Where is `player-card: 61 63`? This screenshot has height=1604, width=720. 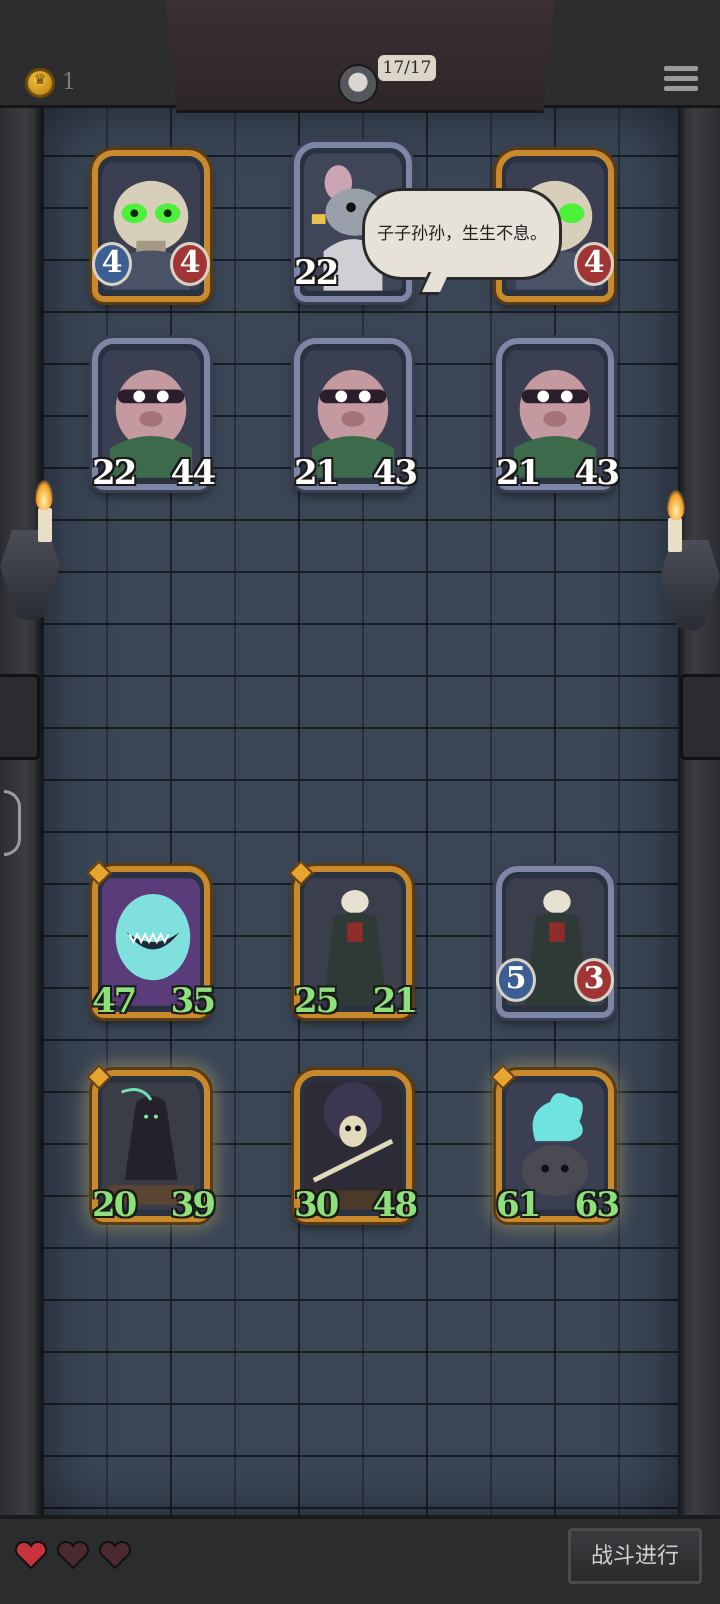
player-card: 61 63 is located at coordinates (555, 1144).